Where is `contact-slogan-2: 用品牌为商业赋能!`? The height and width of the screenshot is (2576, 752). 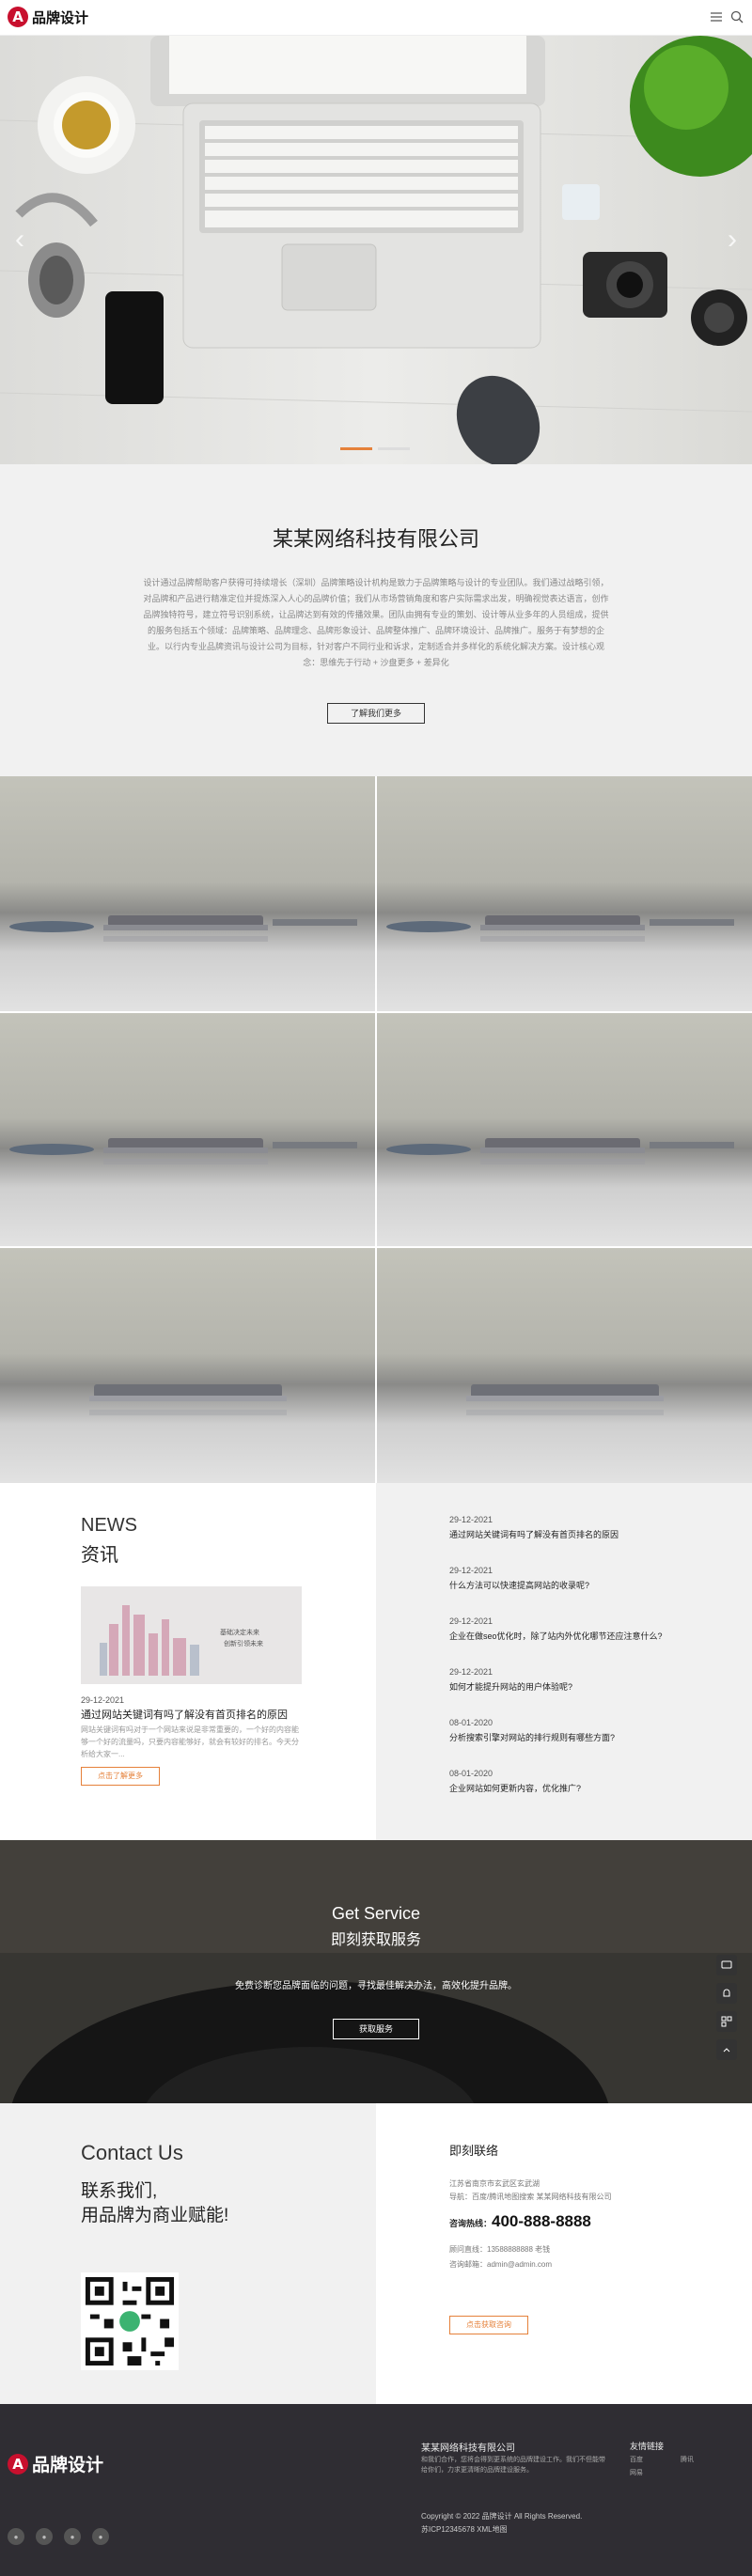 contact-slogan-2: 用品牌为商业赋能! is located at coordinates (155, 2216).